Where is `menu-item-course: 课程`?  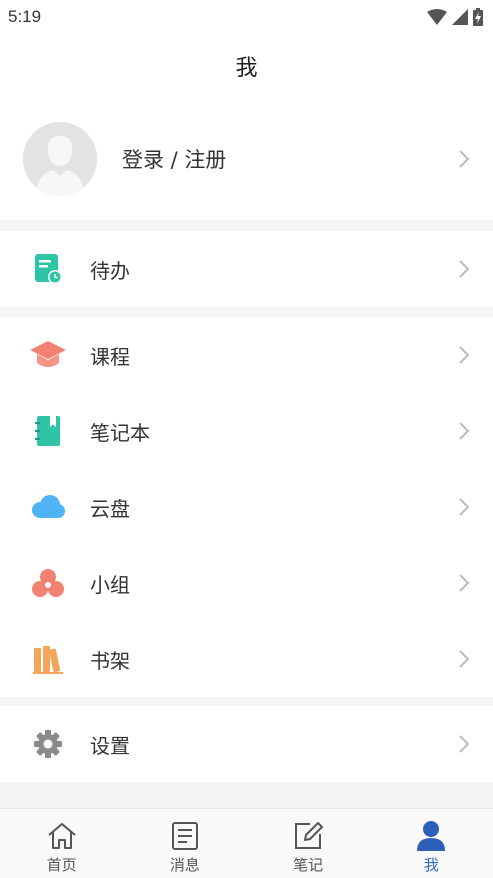 menu-item-course: 课程 is located at coordinates (246, 355).